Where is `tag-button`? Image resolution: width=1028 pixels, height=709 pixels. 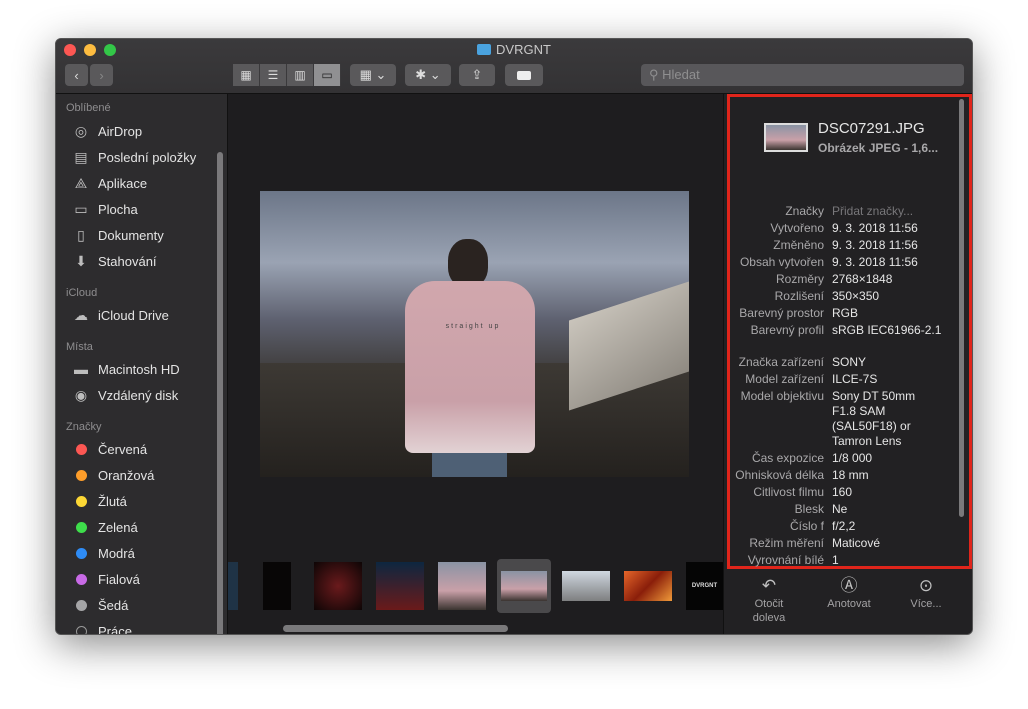
tag-button is located at coordinates (524, 75).